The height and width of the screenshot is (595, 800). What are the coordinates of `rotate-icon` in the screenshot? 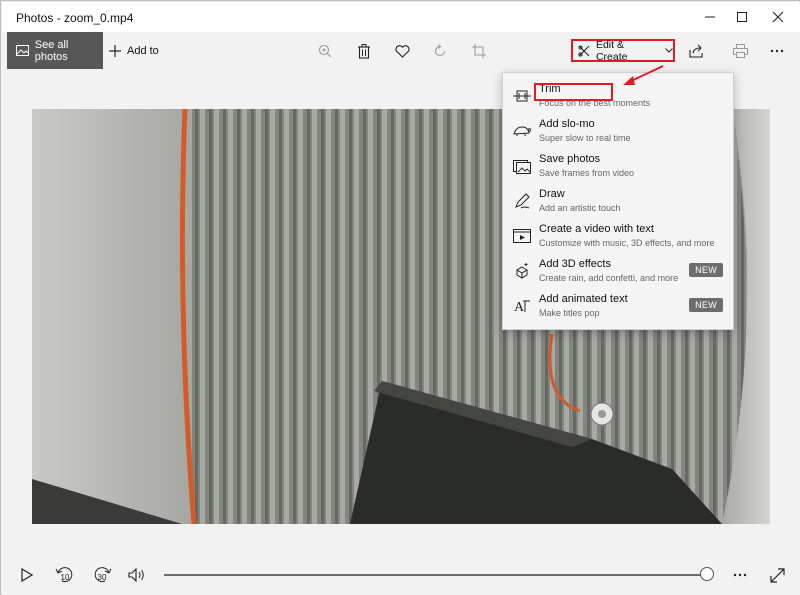 It's located at (440, 50).